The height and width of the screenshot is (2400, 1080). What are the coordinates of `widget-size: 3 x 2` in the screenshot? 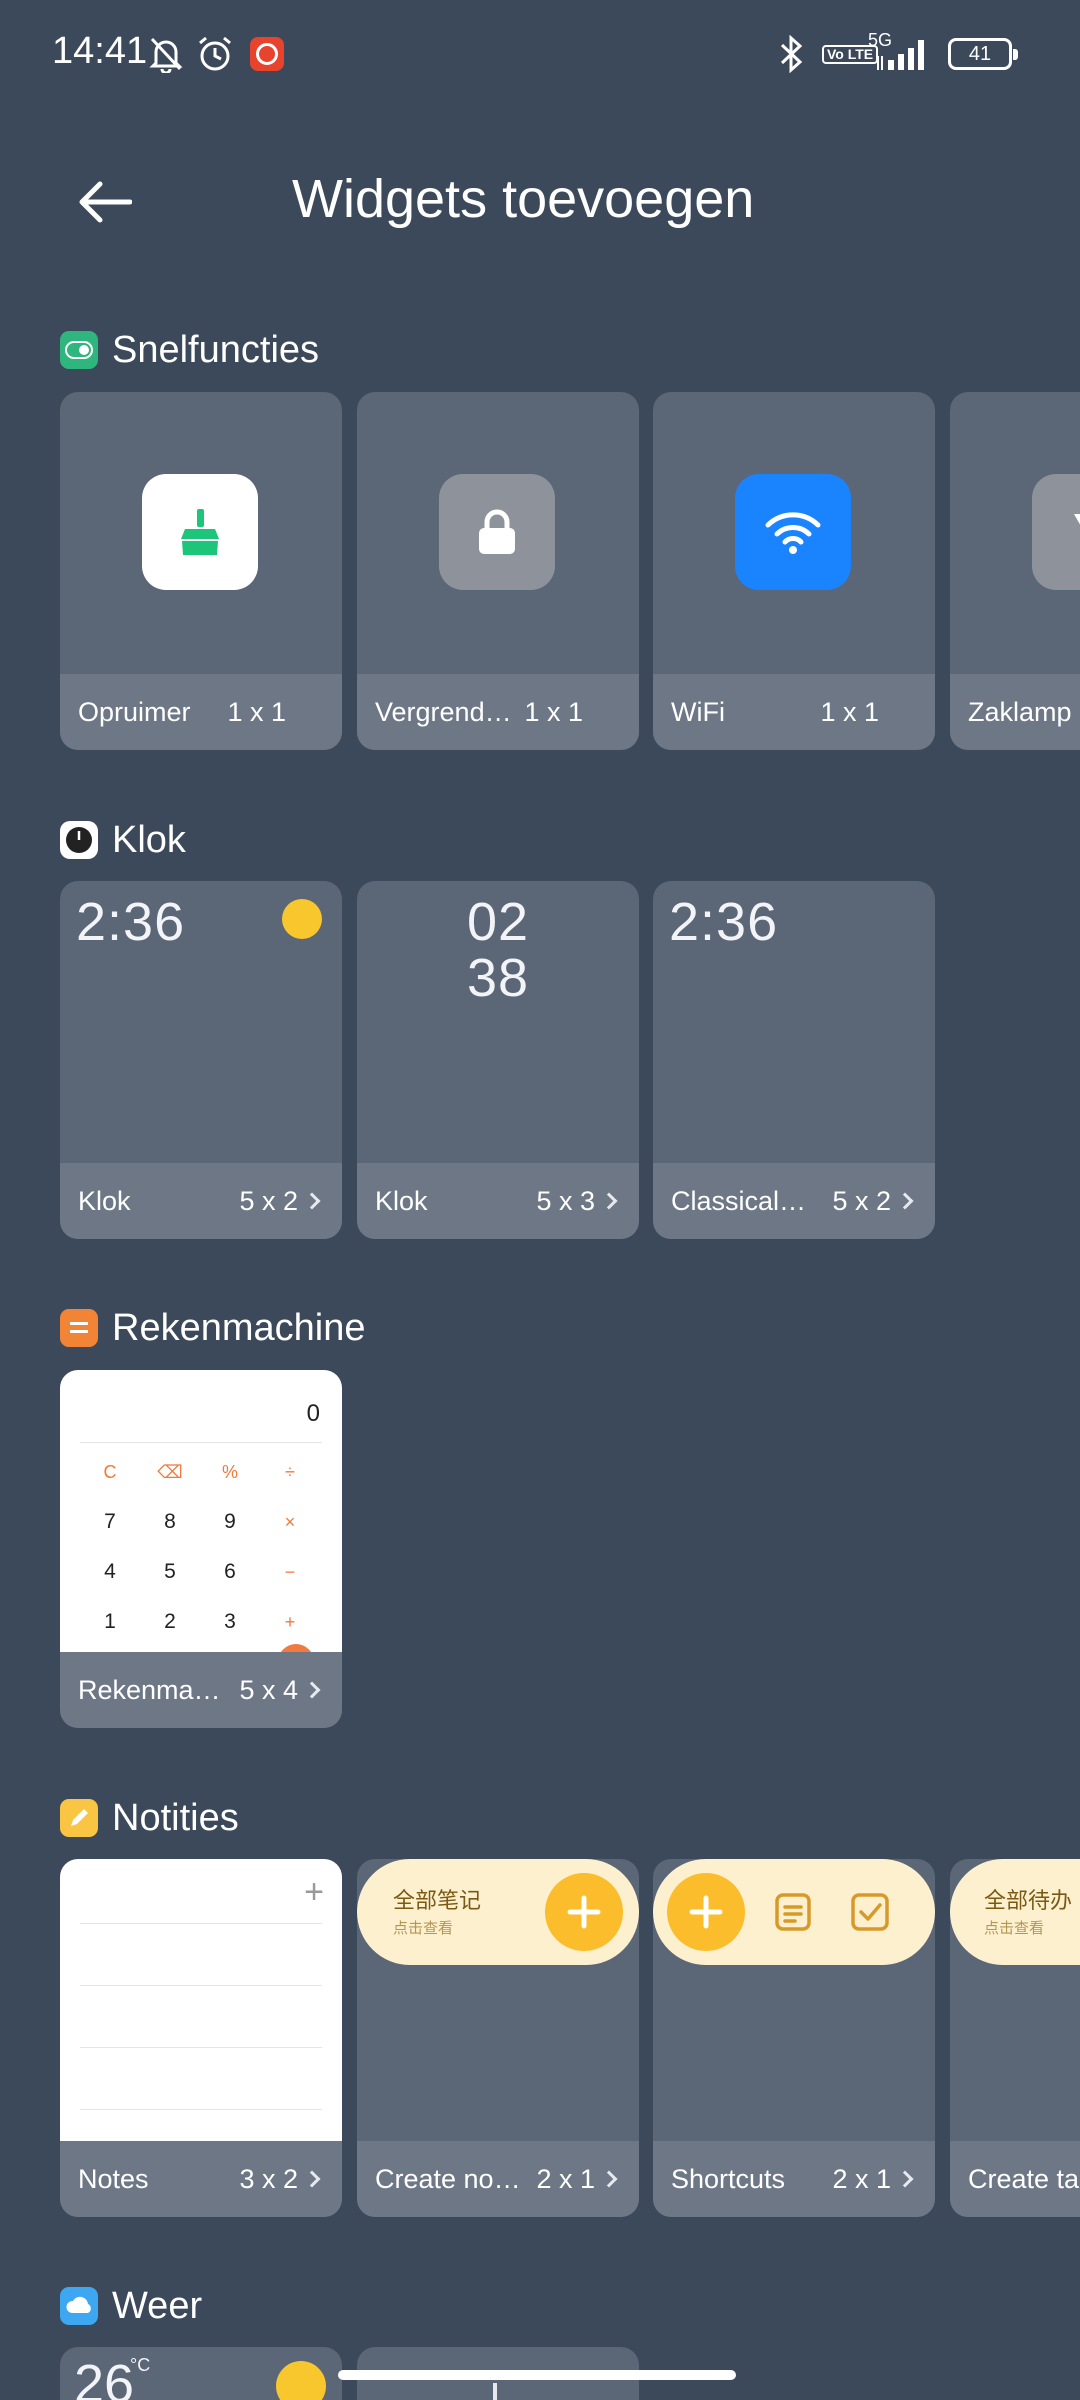 It's located at (268, 2178).